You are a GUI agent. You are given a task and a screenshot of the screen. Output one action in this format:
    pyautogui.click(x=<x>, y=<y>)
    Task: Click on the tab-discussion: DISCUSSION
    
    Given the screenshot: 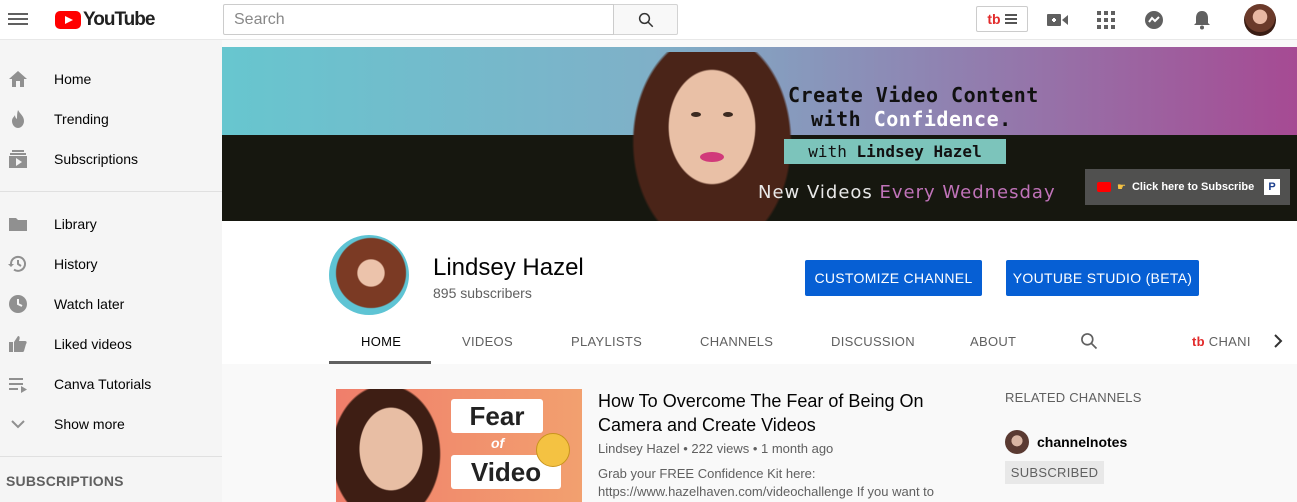 What is the action you would take?
    pyautogui.click(x=873, y=341)
    